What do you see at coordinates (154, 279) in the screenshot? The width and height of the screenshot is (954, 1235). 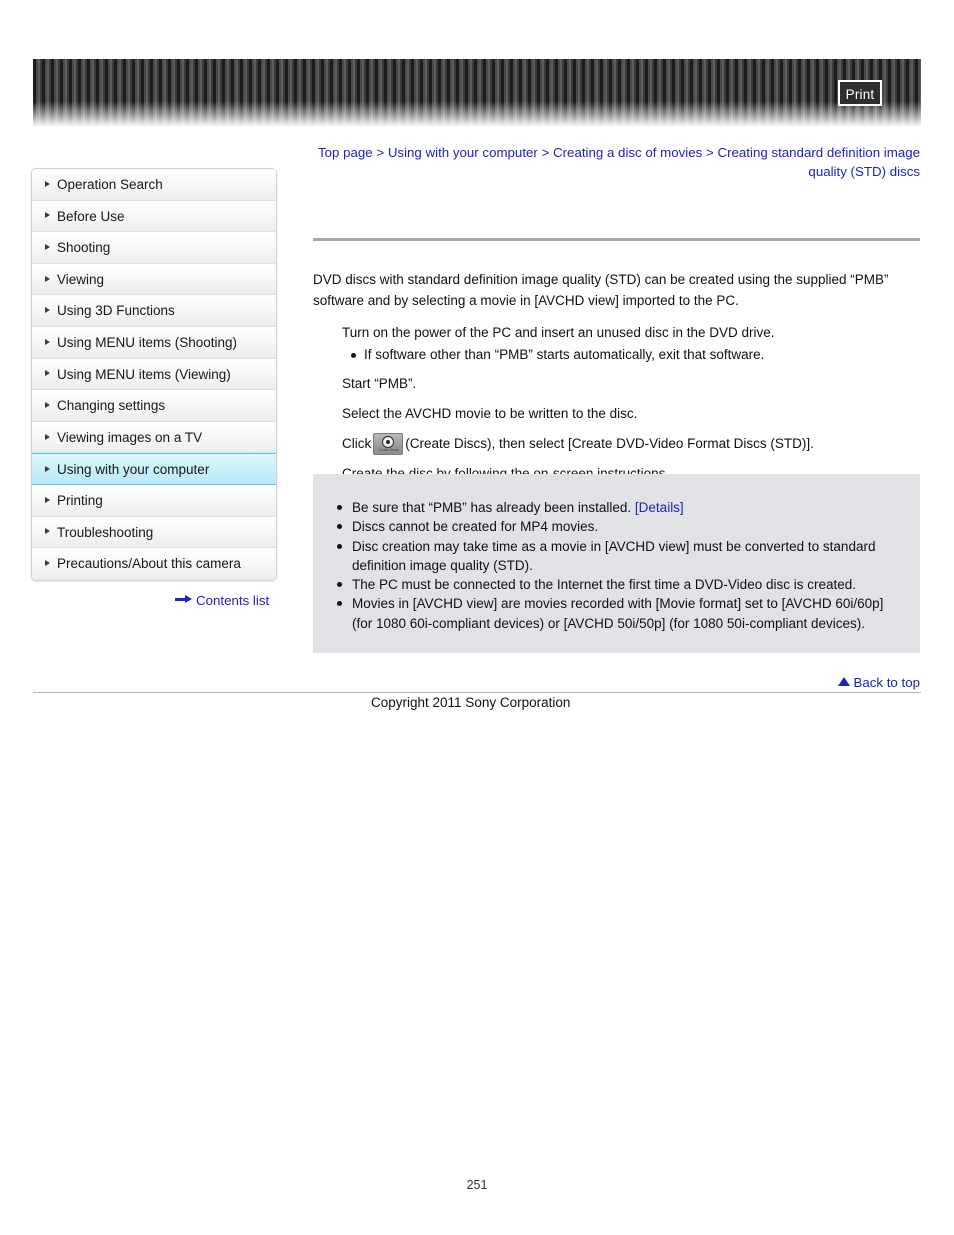 I see `sidebar-item-viewing: Viewing` at bounding box center [154, 279].